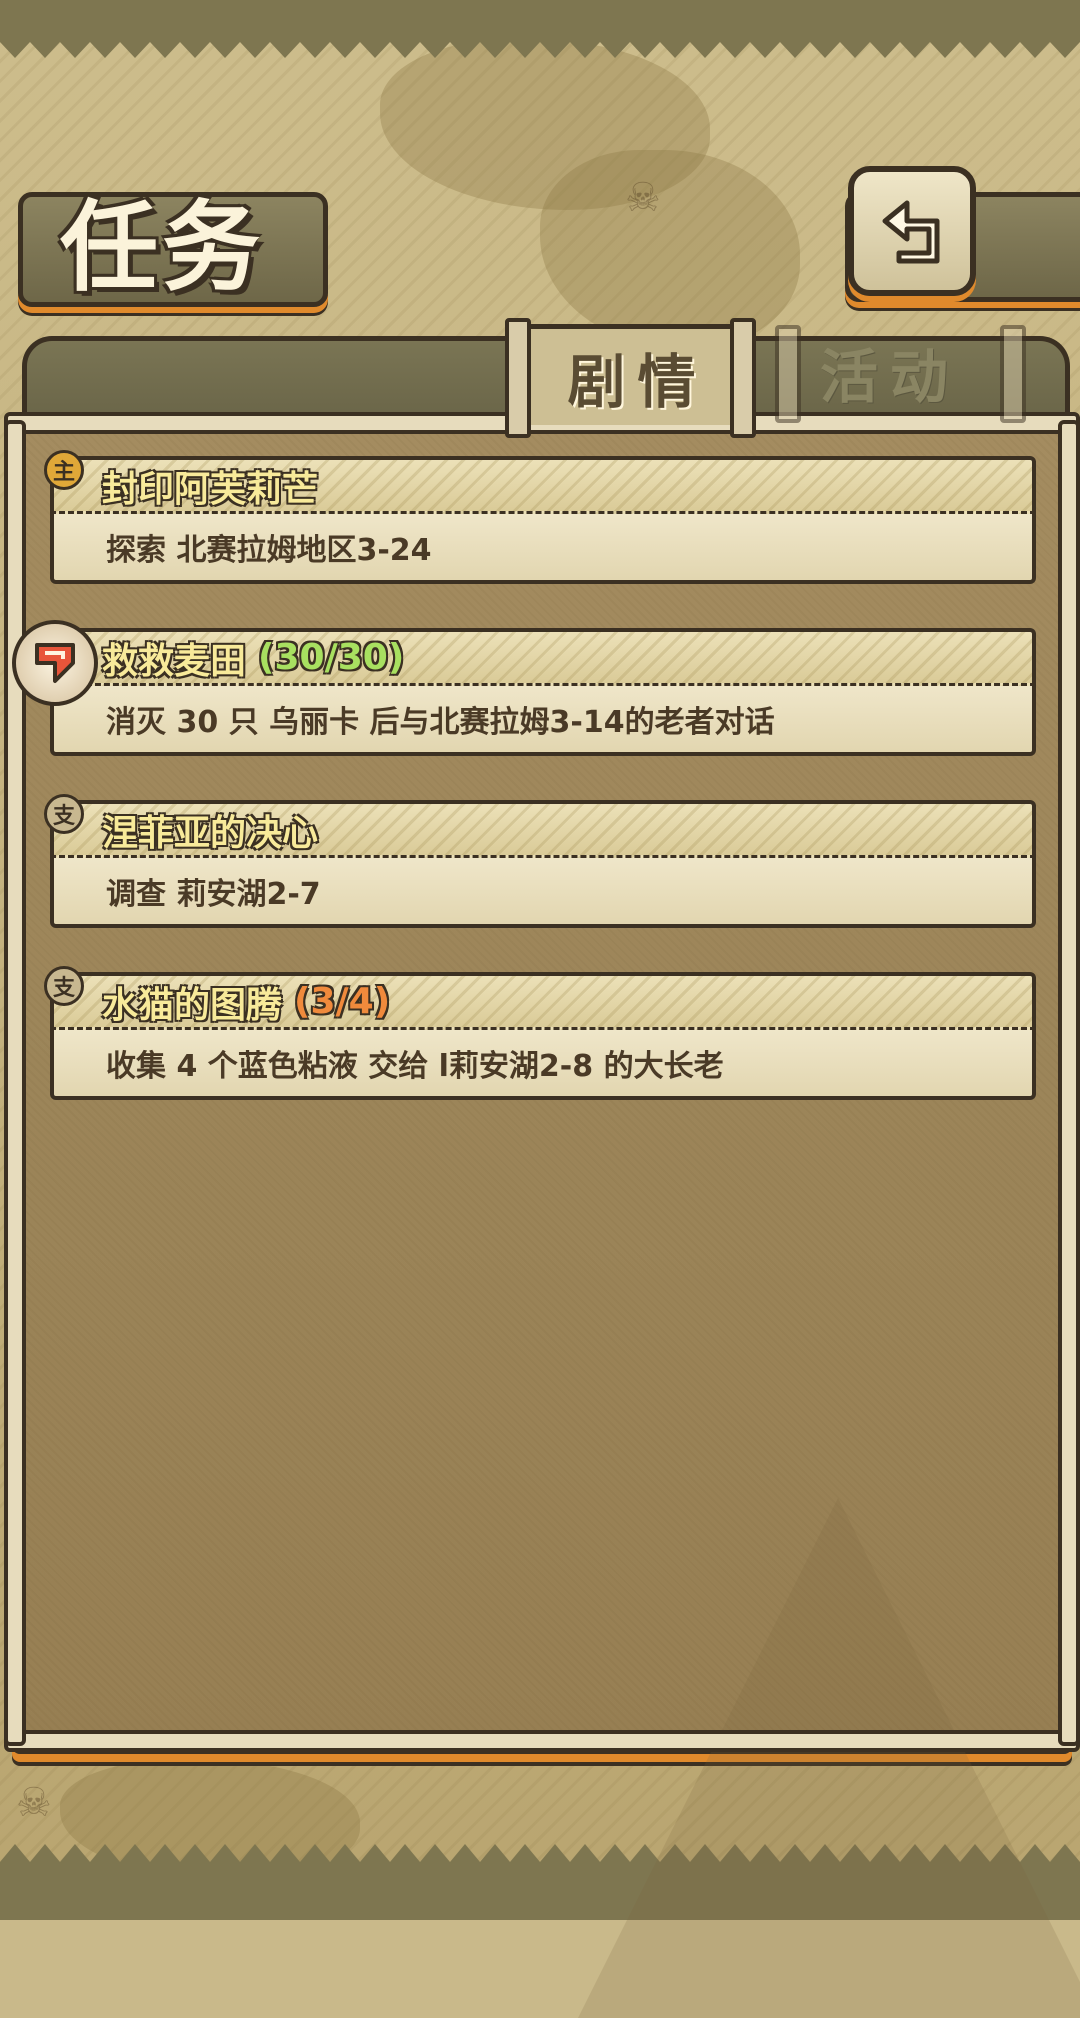  I want to click on quest-description: 收集 4 个蓝色粘液 交给 l莉安湖2-8 的大长老, so click(543, 1065).